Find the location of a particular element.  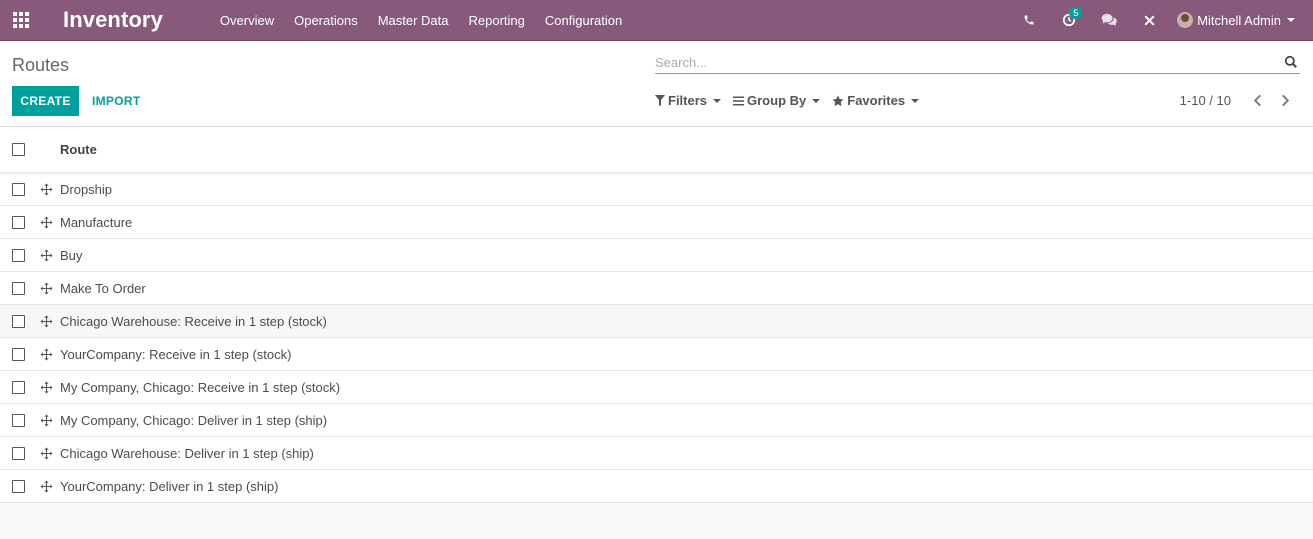

search-options: Filters Group By Favorites is located at coordinates (793, 100).